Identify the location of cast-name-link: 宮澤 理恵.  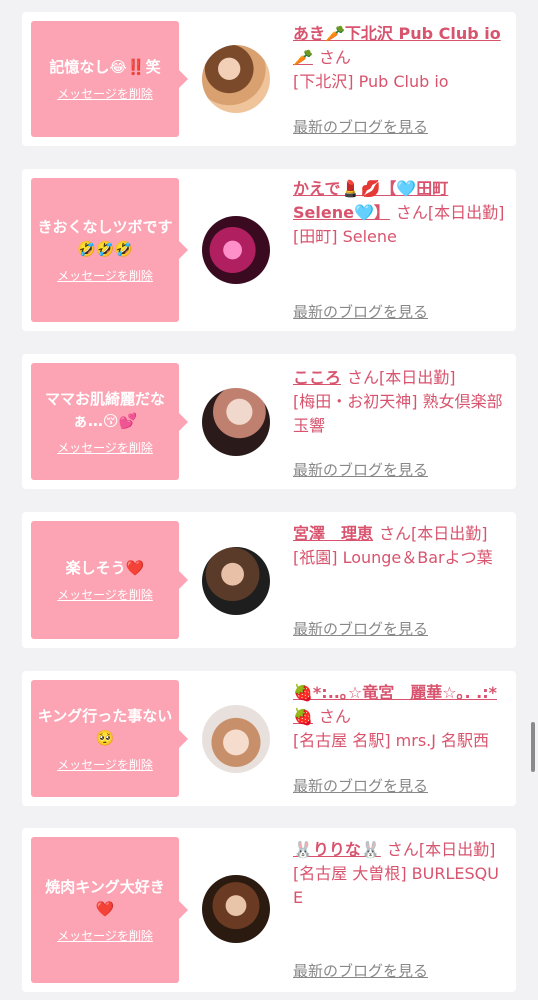
(333, 533).